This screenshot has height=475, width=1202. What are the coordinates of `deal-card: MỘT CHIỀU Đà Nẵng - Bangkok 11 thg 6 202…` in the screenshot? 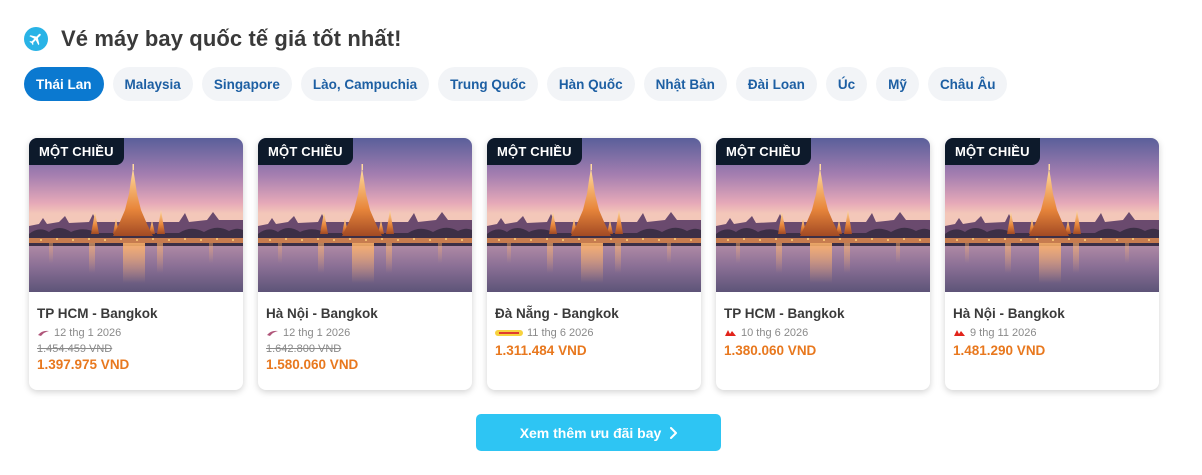 It's located at (594, 264).